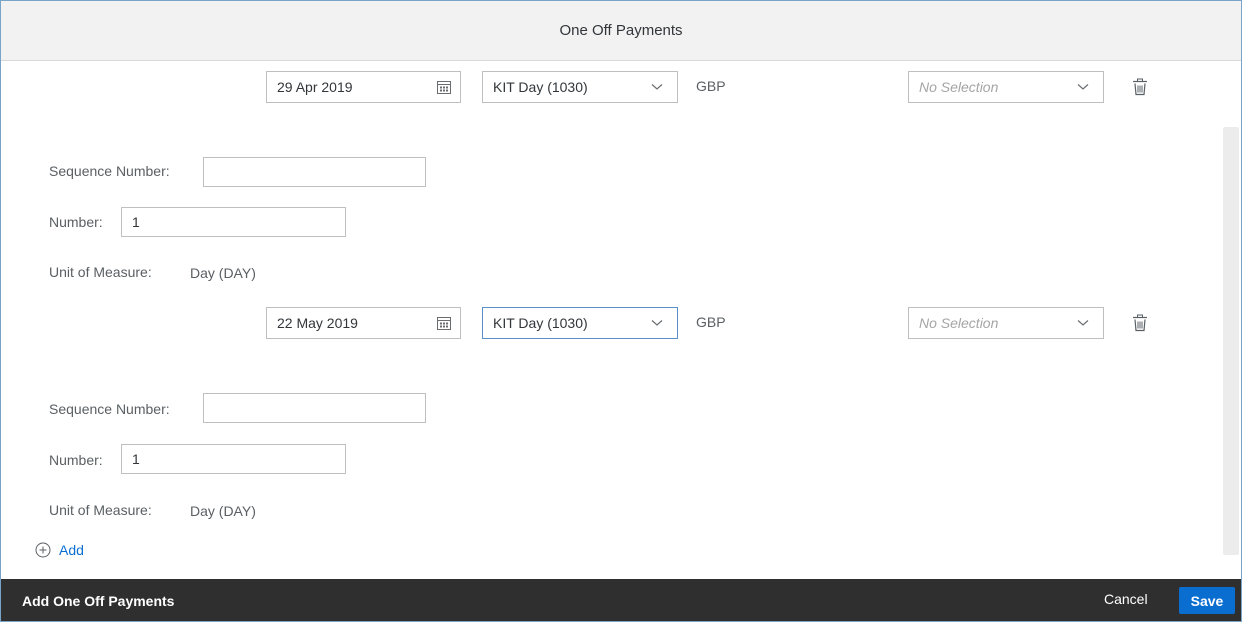 Image resolution: width=1242 pixels, height=622 pixels. Describe the element at coordinates (233, 222) in the screenshot. I see `number-input-1: 1` at that location.